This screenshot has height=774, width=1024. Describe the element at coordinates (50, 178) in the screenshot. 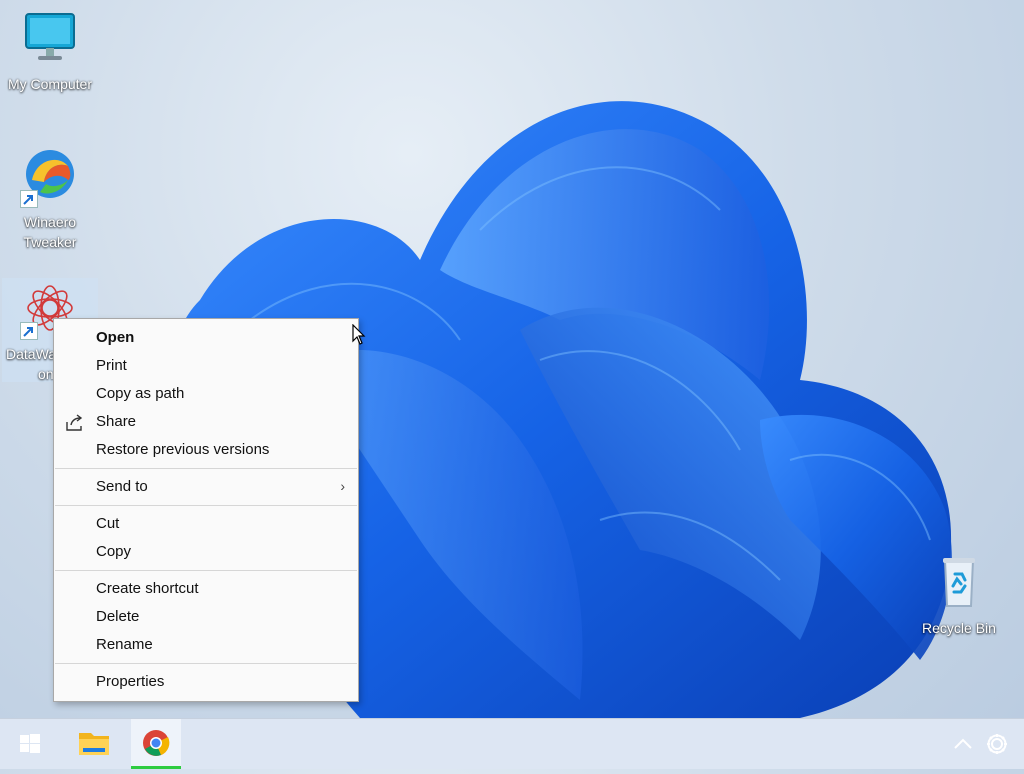

I see `winaero-tweaker-icon` at that location.